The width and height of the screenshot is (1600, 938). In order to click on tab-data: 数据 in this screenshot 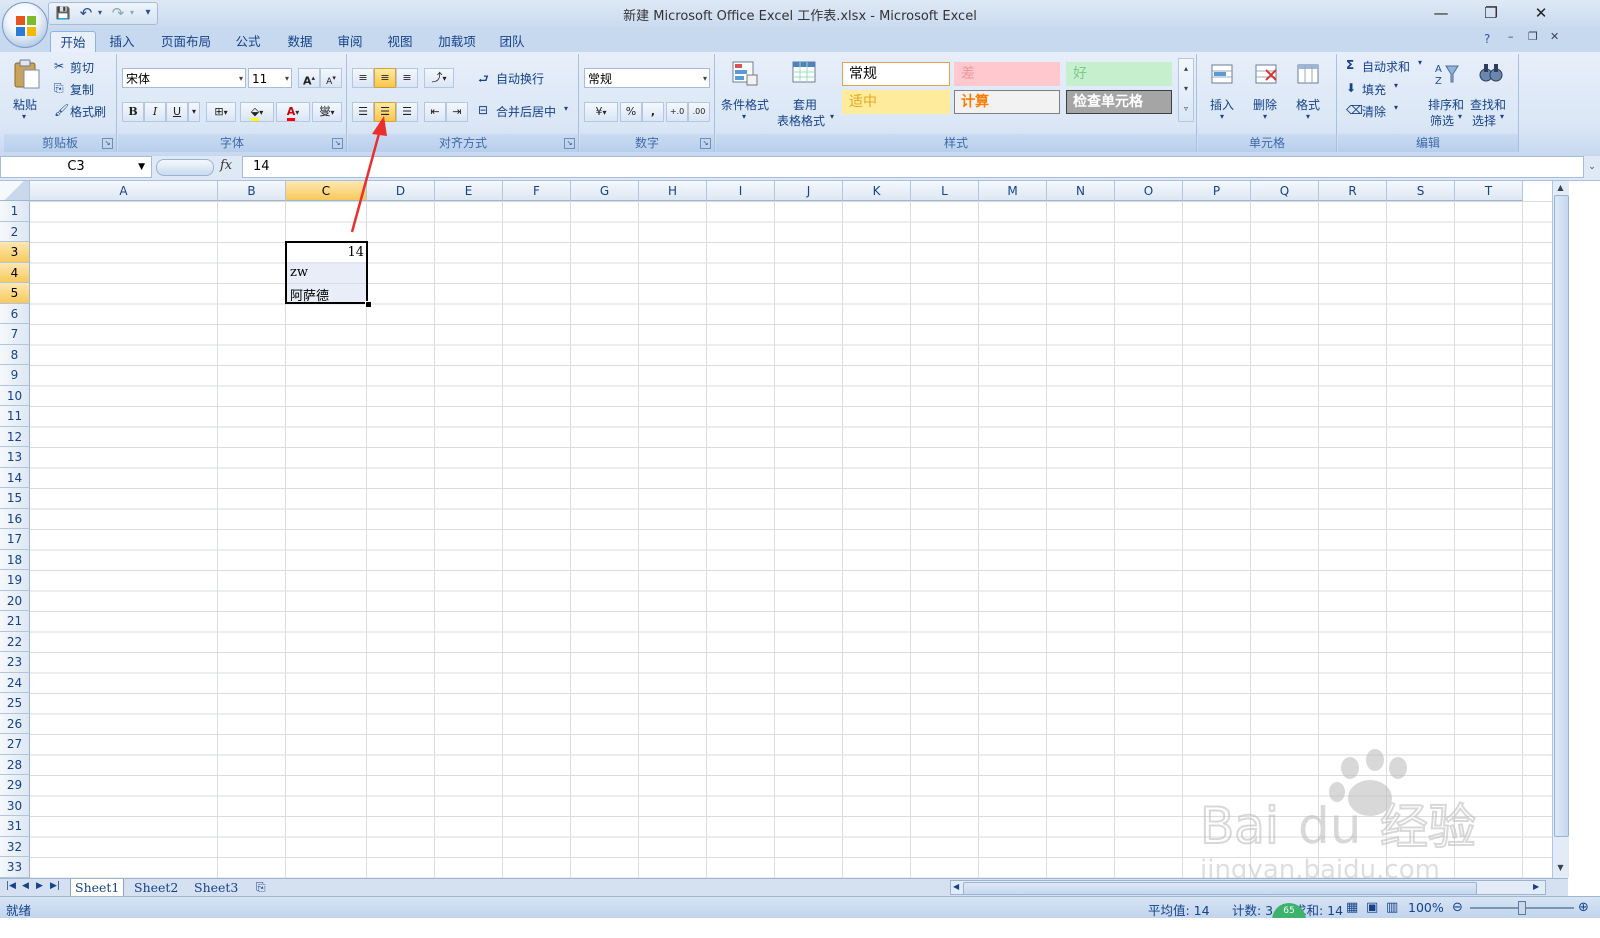, I will do `click(300, 41)`.